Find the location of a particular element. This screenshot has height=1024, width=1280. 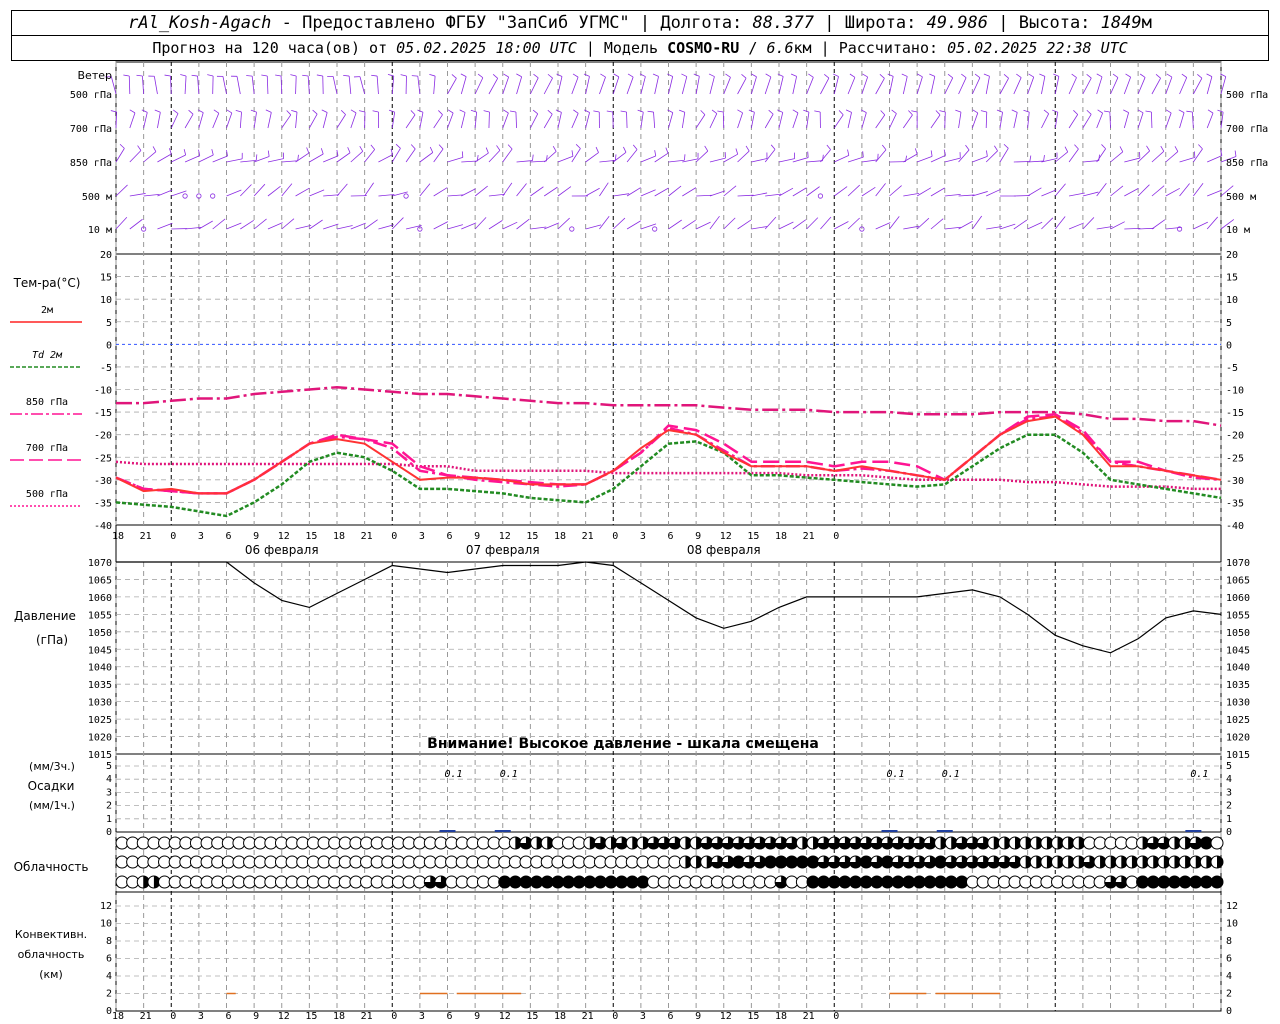

wind-level-label-right: 500 гПа is located at coordinates (1247, 95).